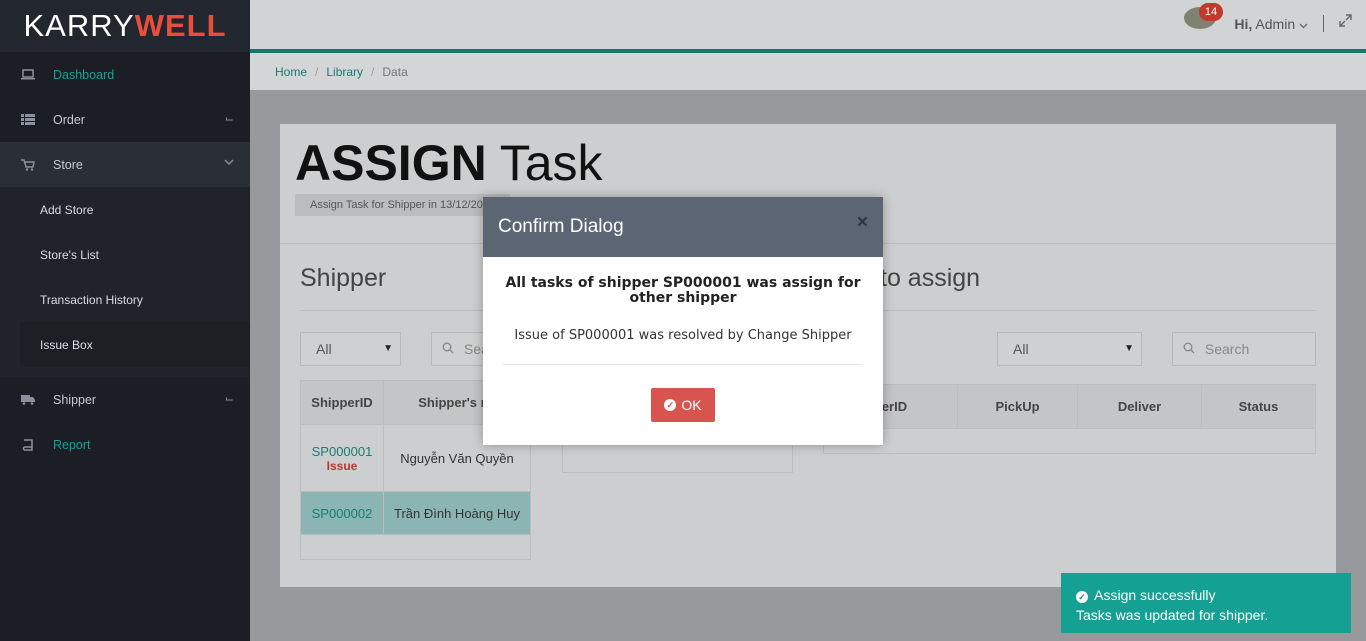 The width and height of the screenshot is (1366, 641). Describe the element at coordinates (79, 25) in the screenshot. I see `logo-part1: KARRY` at that location.